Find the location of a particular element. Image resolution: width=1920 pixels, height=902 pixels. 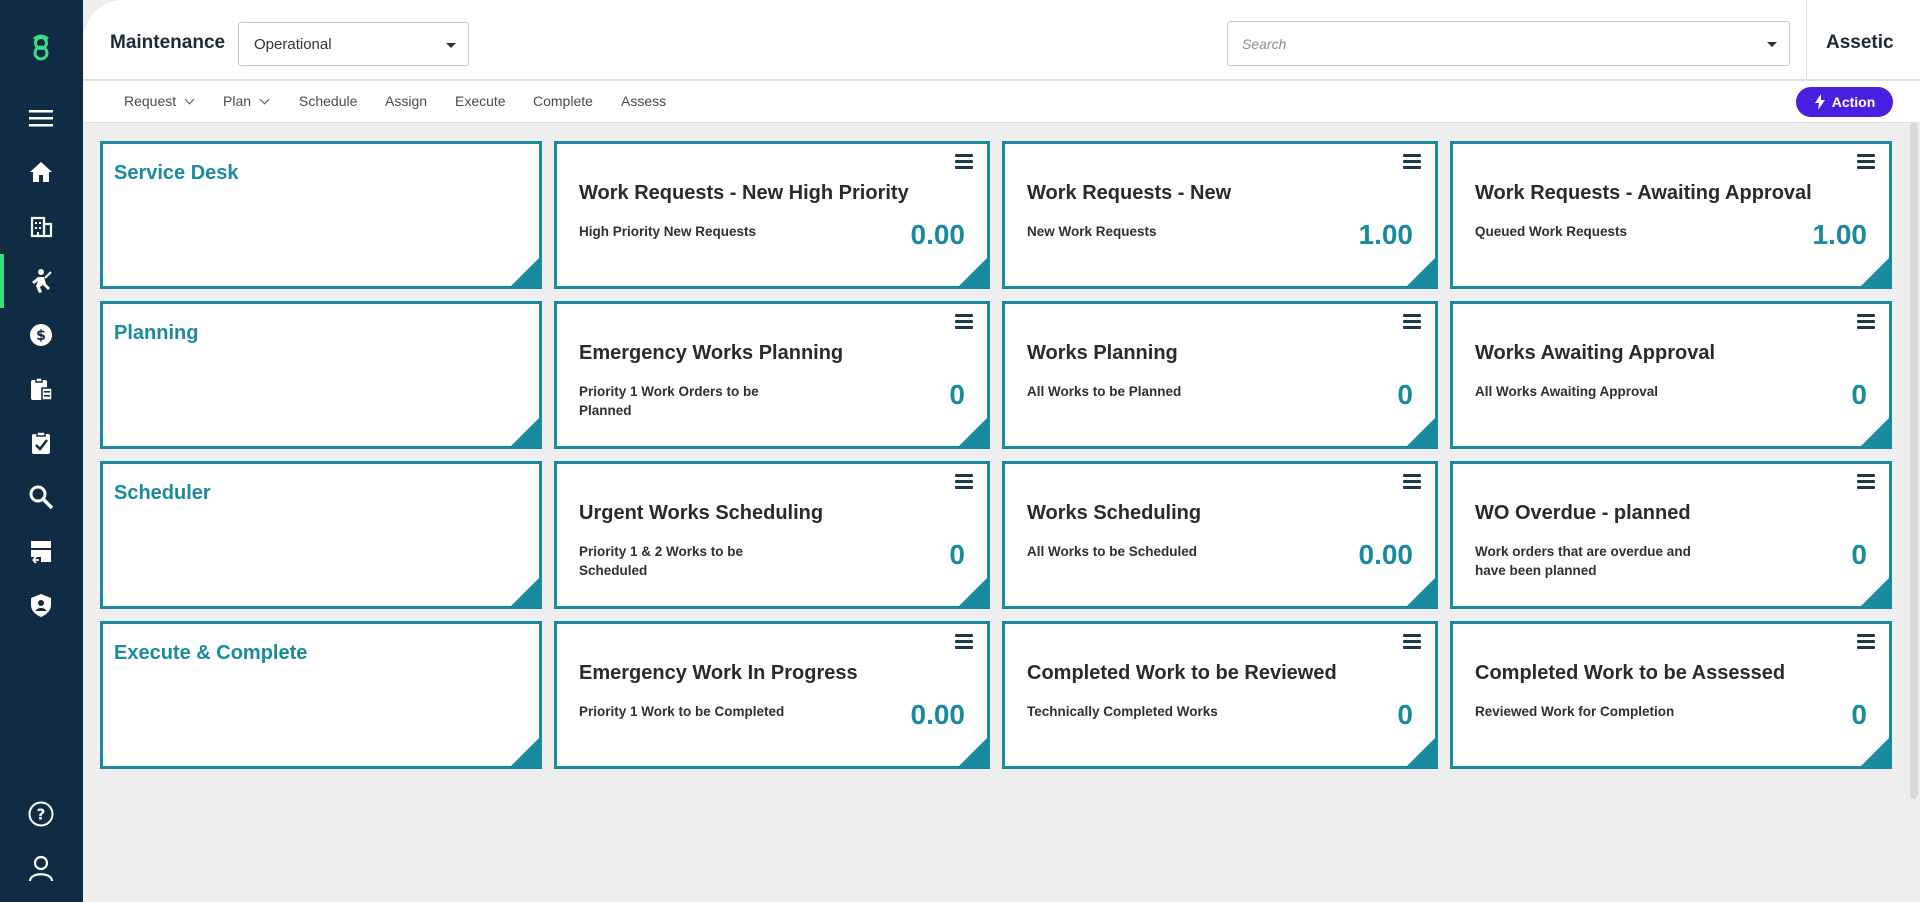

clipboard-icon is located at coordinates (41, 389).